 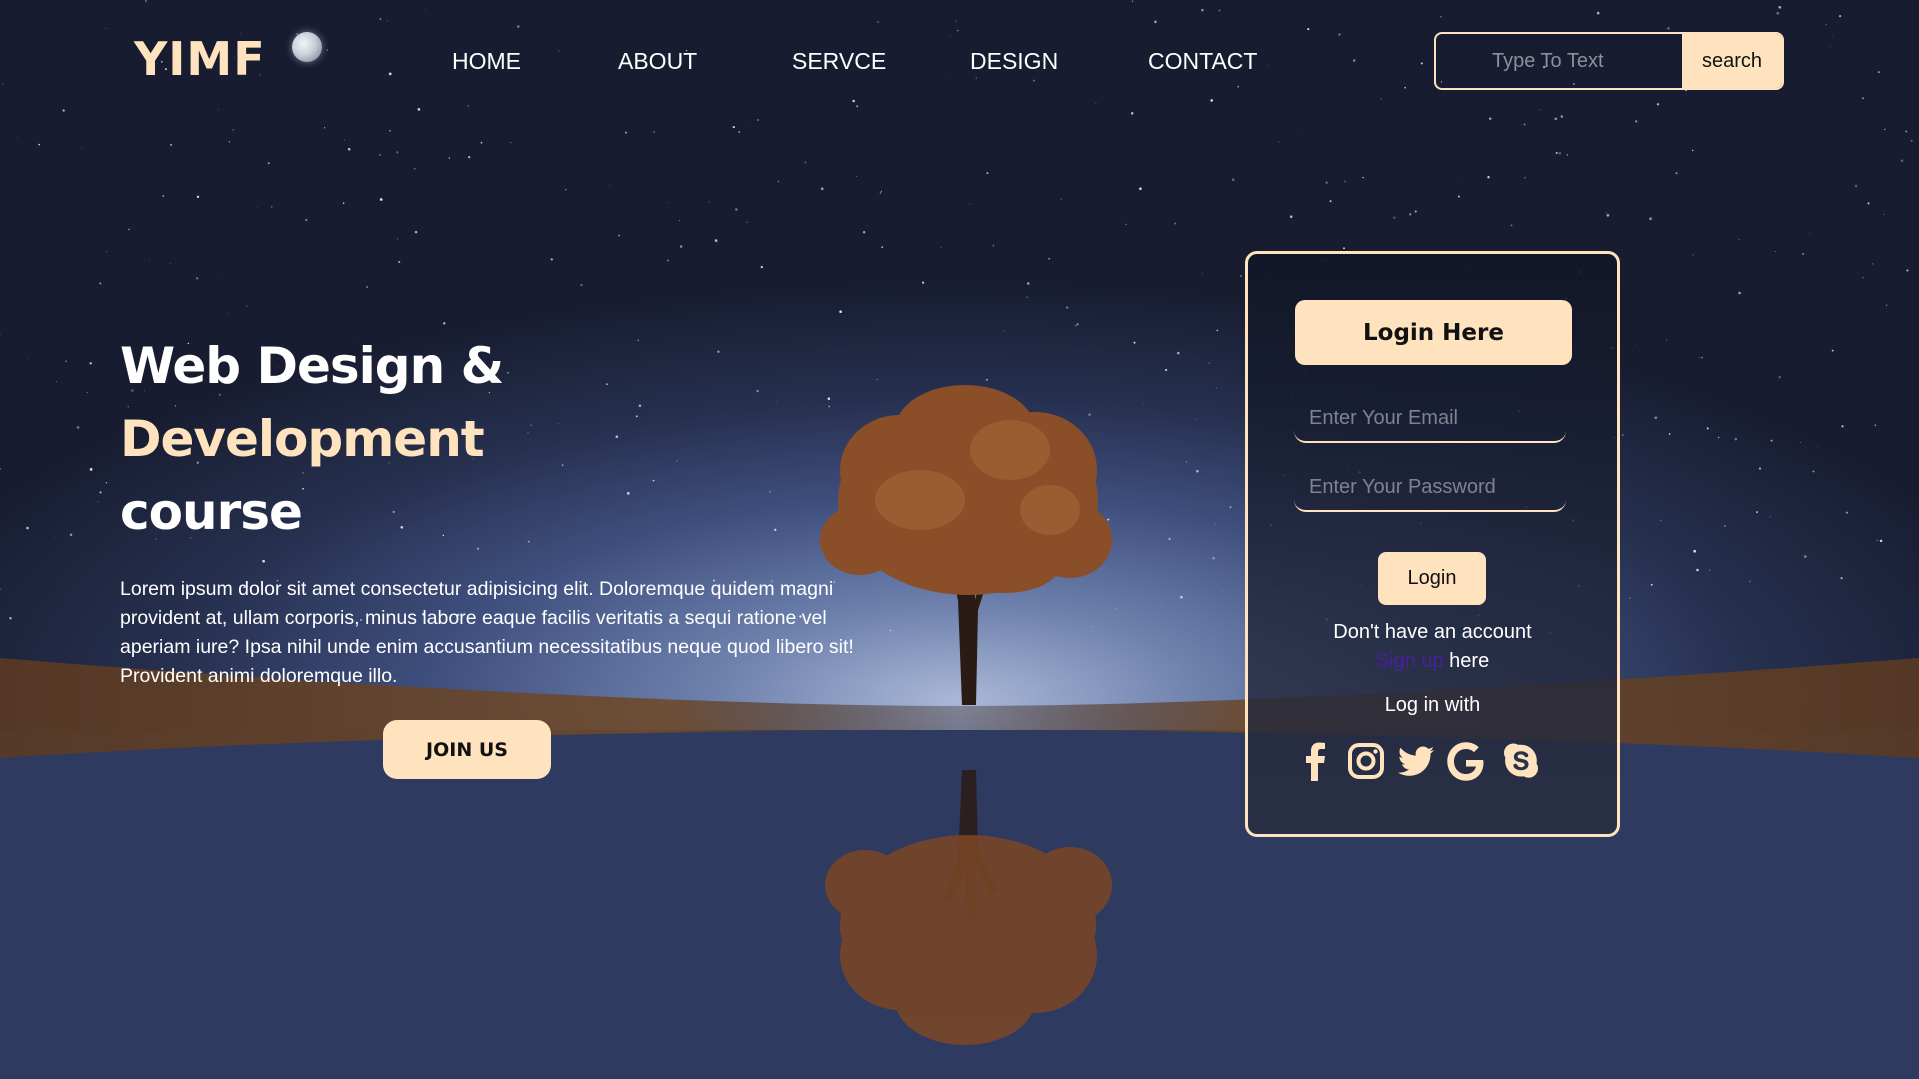 What do you see at coordinates (200, 59) in the screenshot?
I see `logo-text: YIMF` at bounding box center [200, 59].